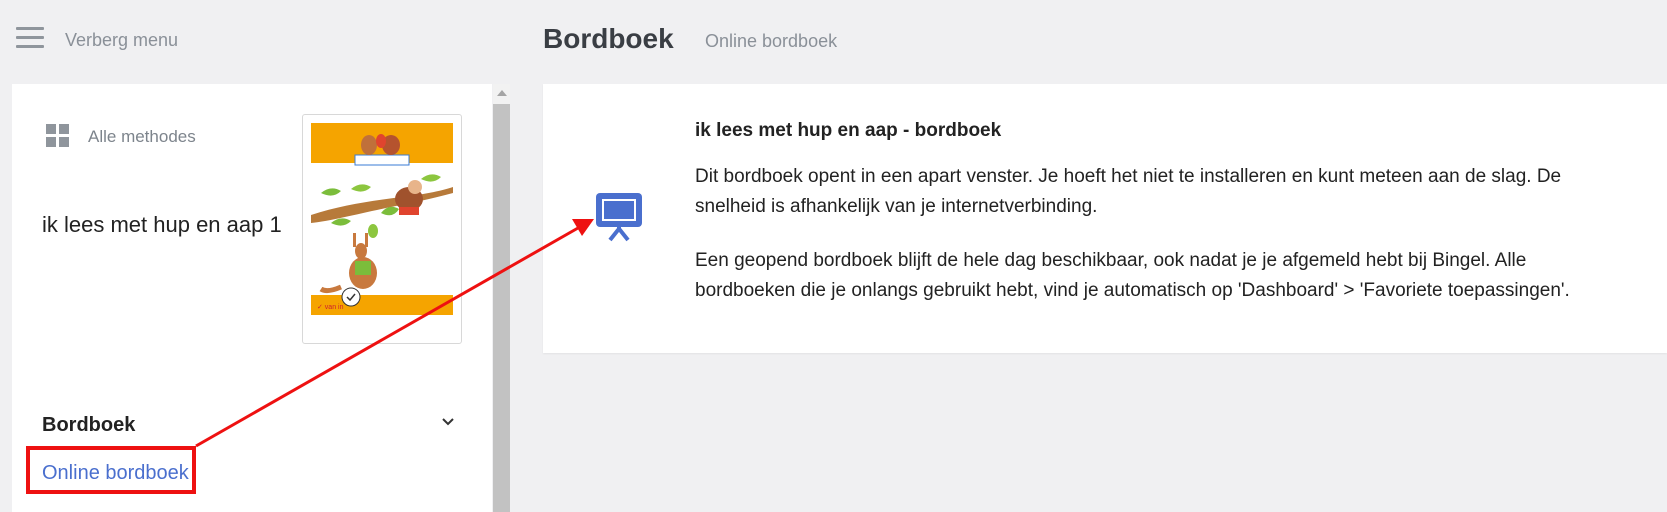  What do you see at coordinates (619, 216) in the screenshot?
I see `presentation-board-icon` at bounding box center [619, 216].